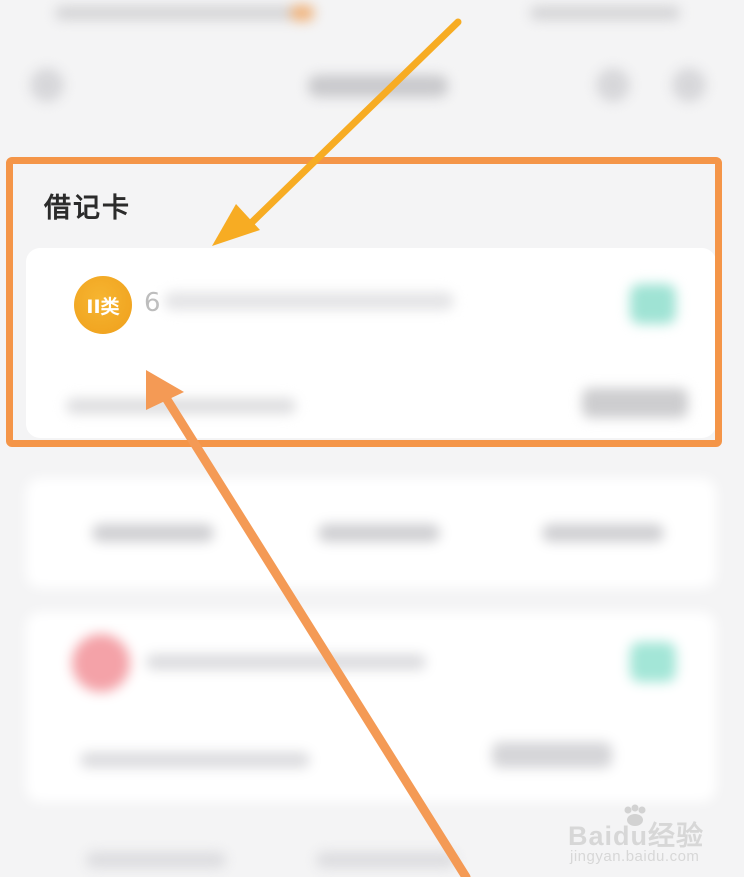  What do you see at coordinates (653, 835) in the screenshot?
I see `watermark: Baidu经验 jingyan.baidu.com` at bounding box center [653, 835].